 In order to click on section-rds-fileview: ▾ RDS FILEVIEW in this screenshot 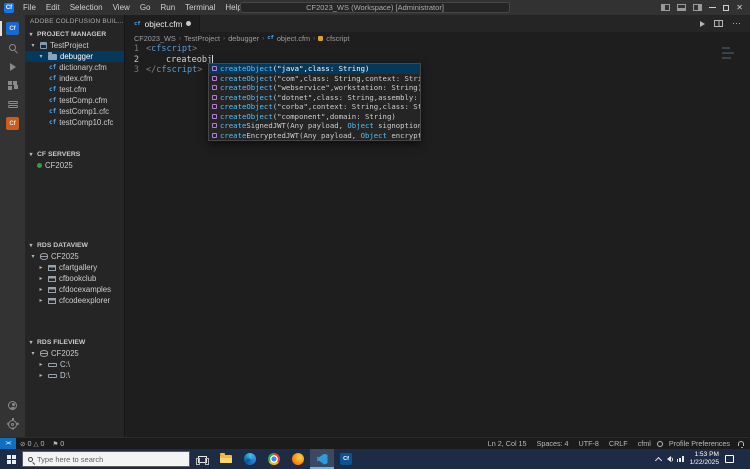, I will do `click(74, 342)`.